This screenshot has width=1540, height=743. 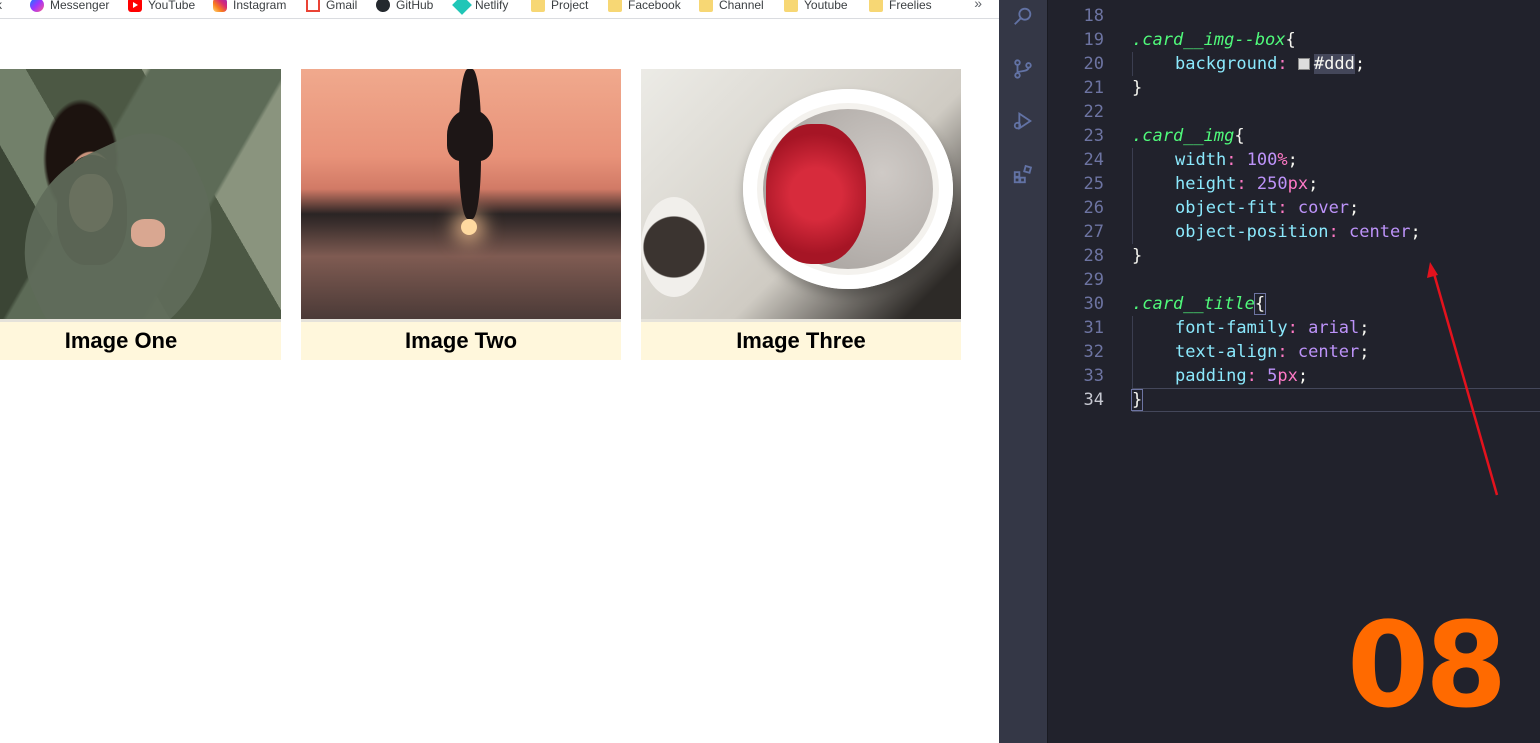 I want to click on code-line: 31 font-family: arial;, so click(x=1226, y=328).